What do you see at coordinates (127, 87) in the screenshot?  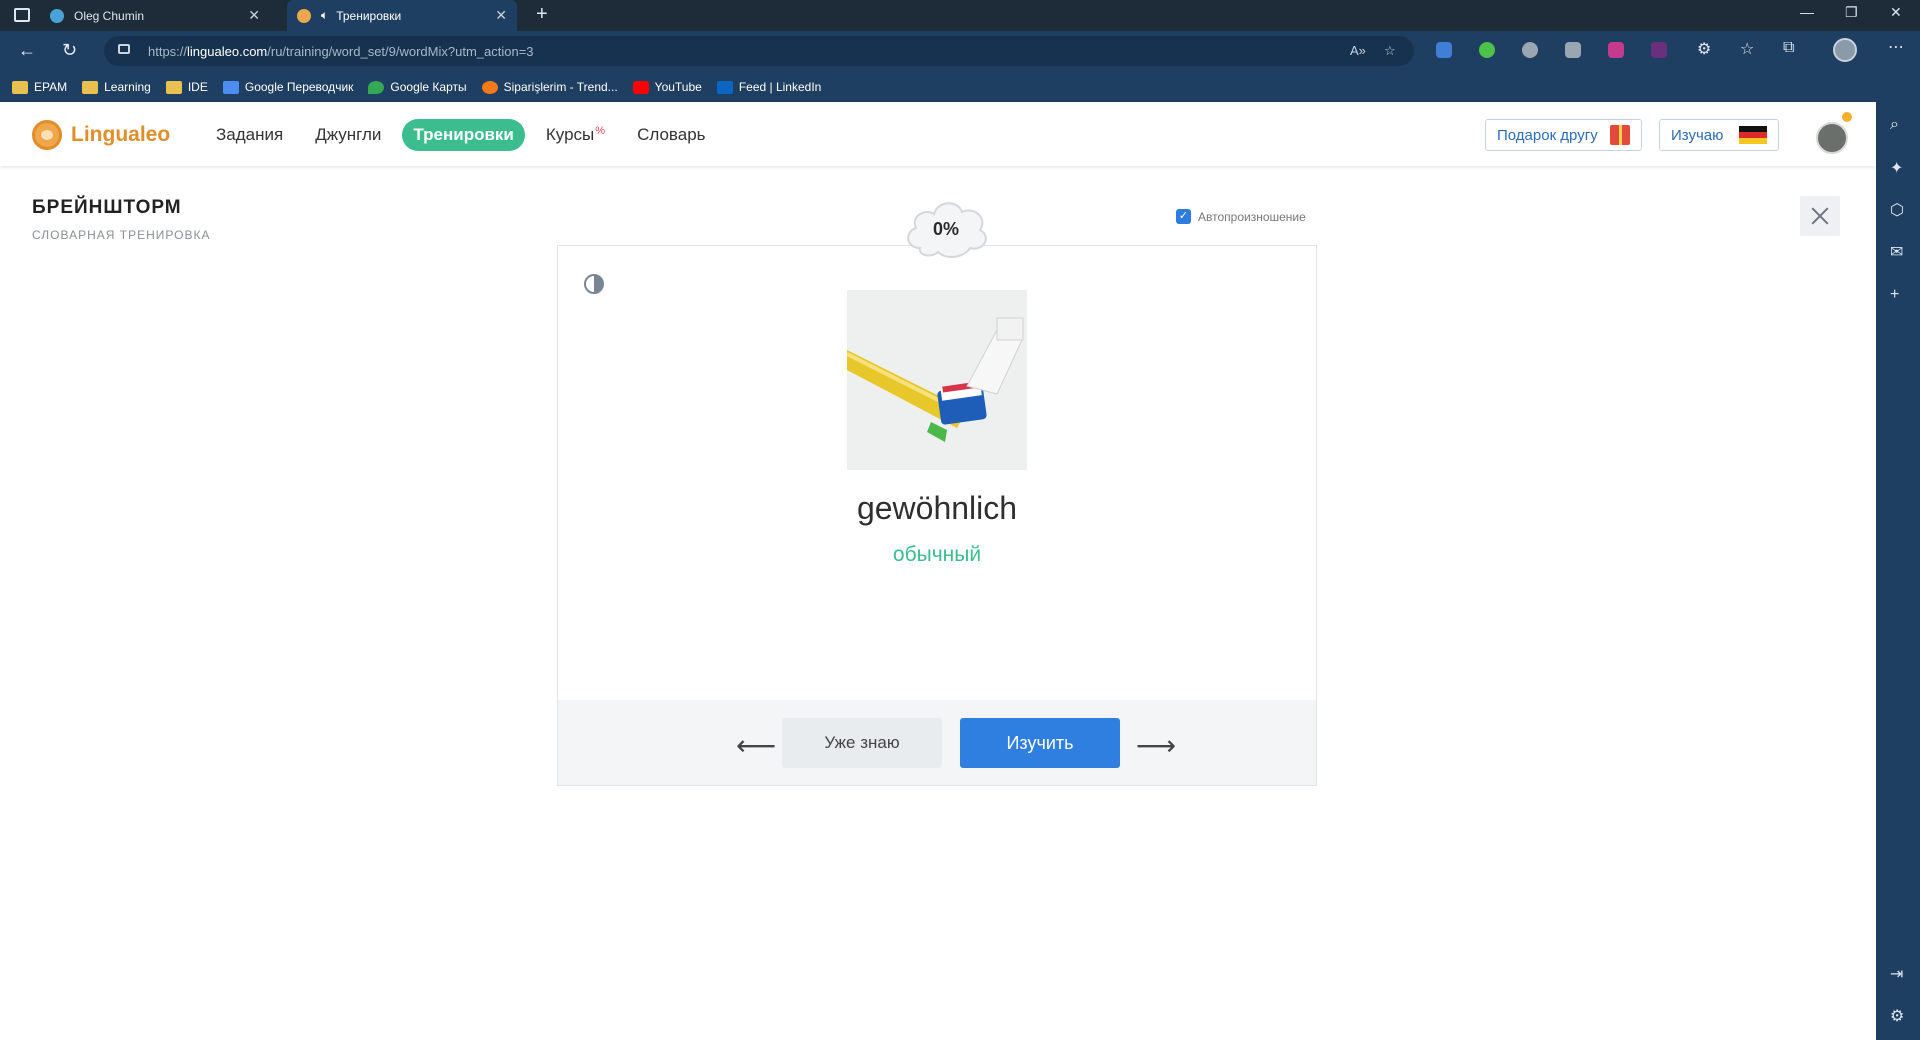 I see `bookmark-label: Learning` at bounding box center [127, 87].